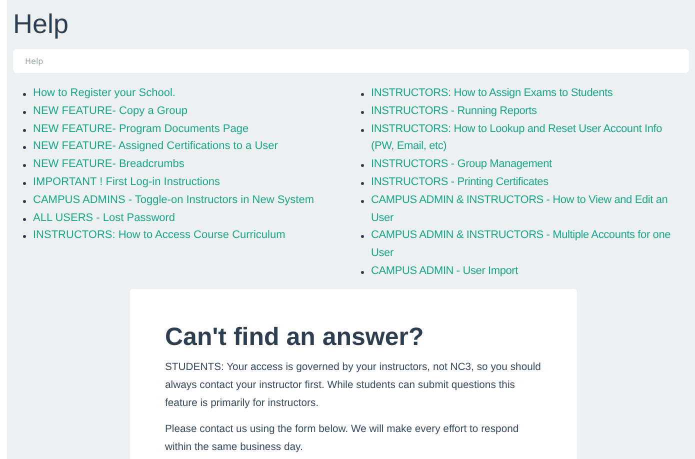 Image resolution: width=695 pixels, height=459 pixels. What do you see at coordinates (526, 138) in the screenshot?
I see `help-link: INSTRUCTORS: How to Lookup and Reset User Account Info (PW, Email, etc)` at bounding box center [526, 138].